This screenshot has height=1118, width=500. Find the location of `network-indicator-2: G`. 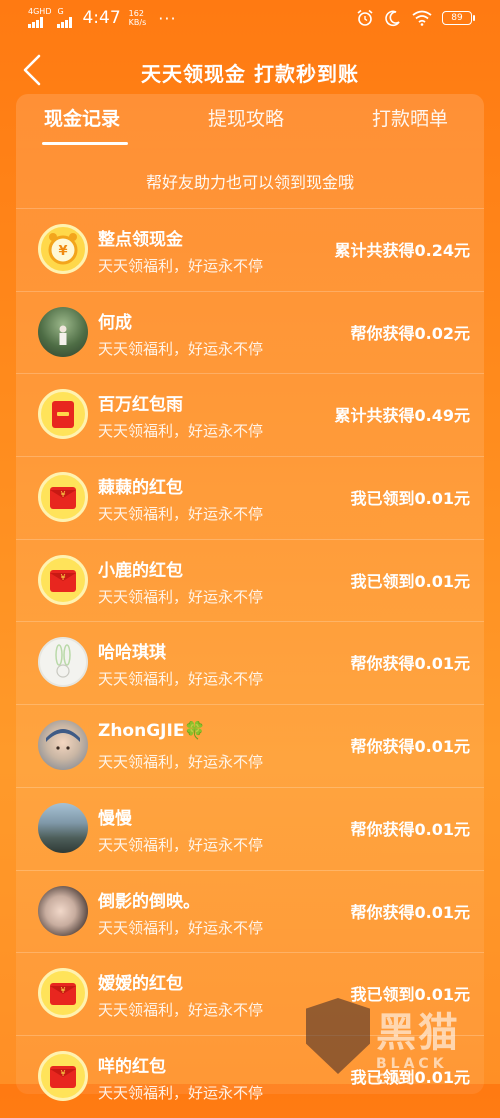

network-indicator-2: G is located at coordinates (65, 17).